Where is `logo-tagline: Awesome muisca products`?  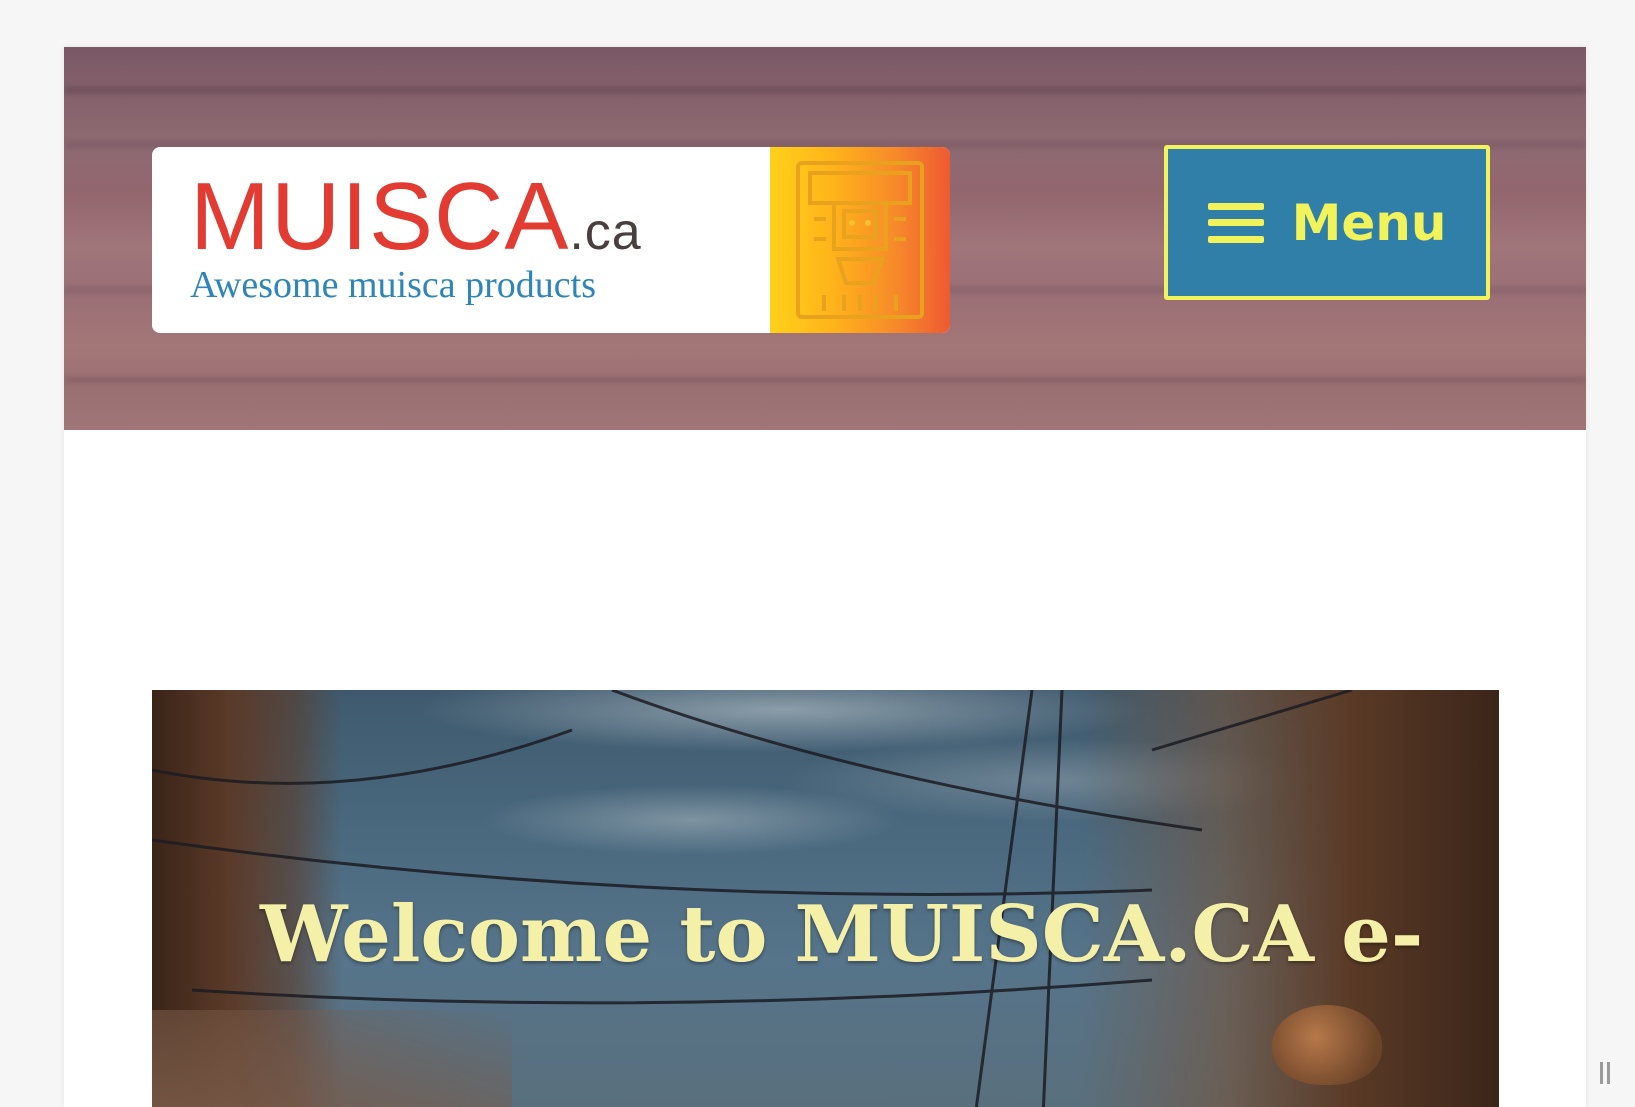
logo-tagline: Awesome muisca products is located at coordinates (393, 285).